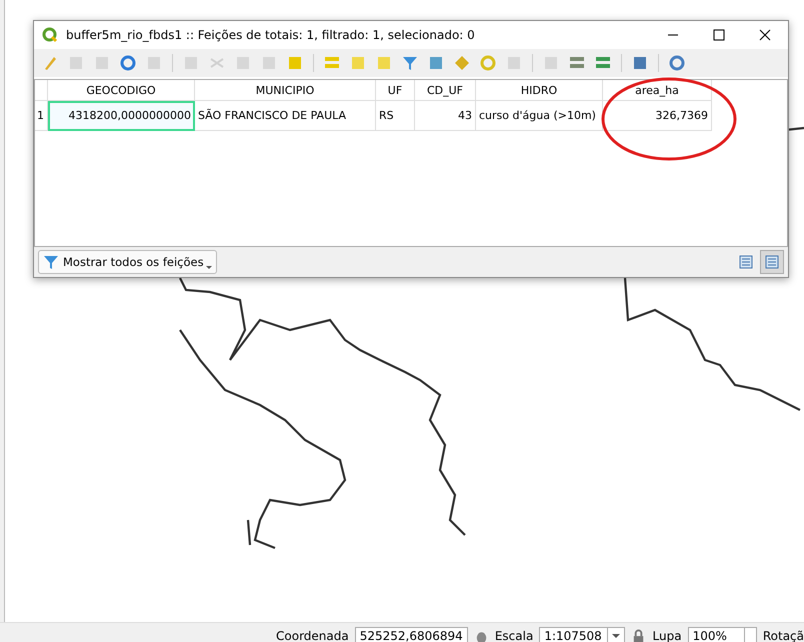 The image size is (804, 642). What do you see at coordinates (783, 635) in the screenshot?
I see `rotation-label: Rotaçã` at bounding box center [783, 635].